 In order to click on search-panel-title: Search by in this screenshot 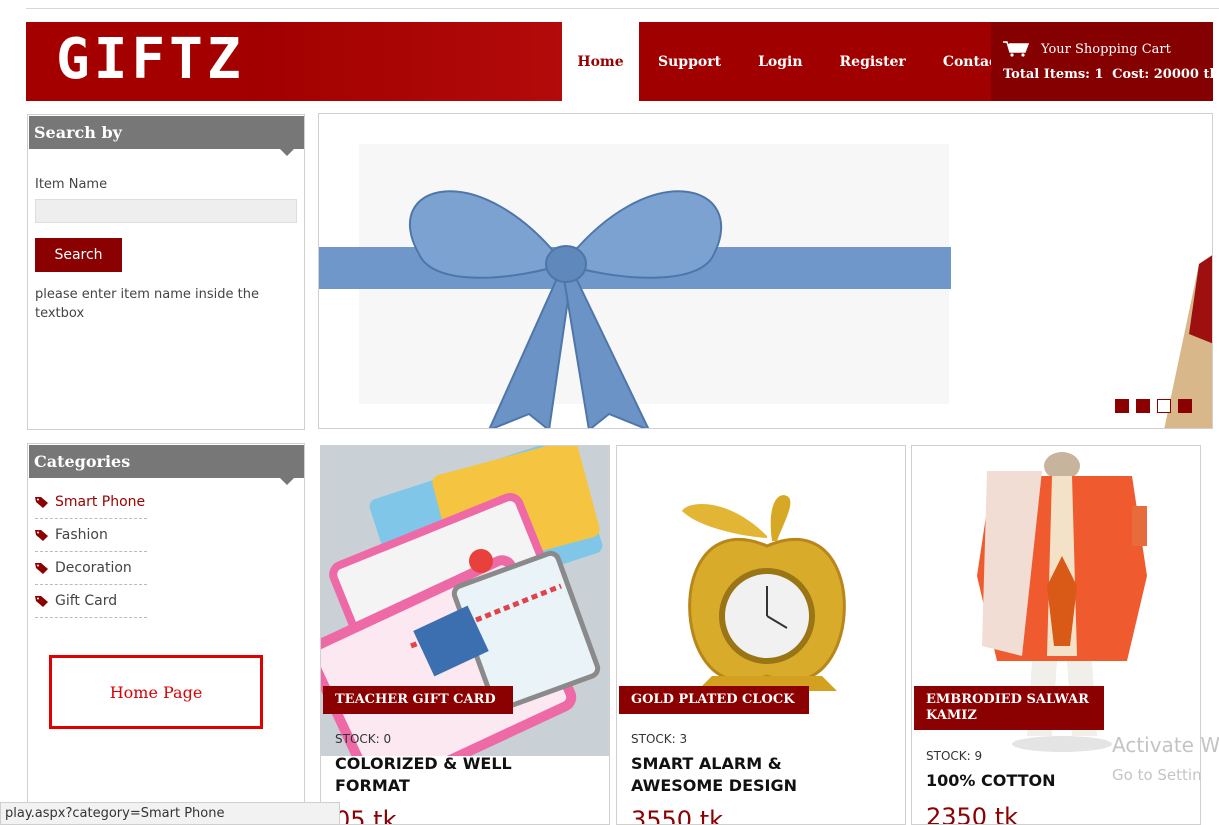, I will do `click(166, 136)`.